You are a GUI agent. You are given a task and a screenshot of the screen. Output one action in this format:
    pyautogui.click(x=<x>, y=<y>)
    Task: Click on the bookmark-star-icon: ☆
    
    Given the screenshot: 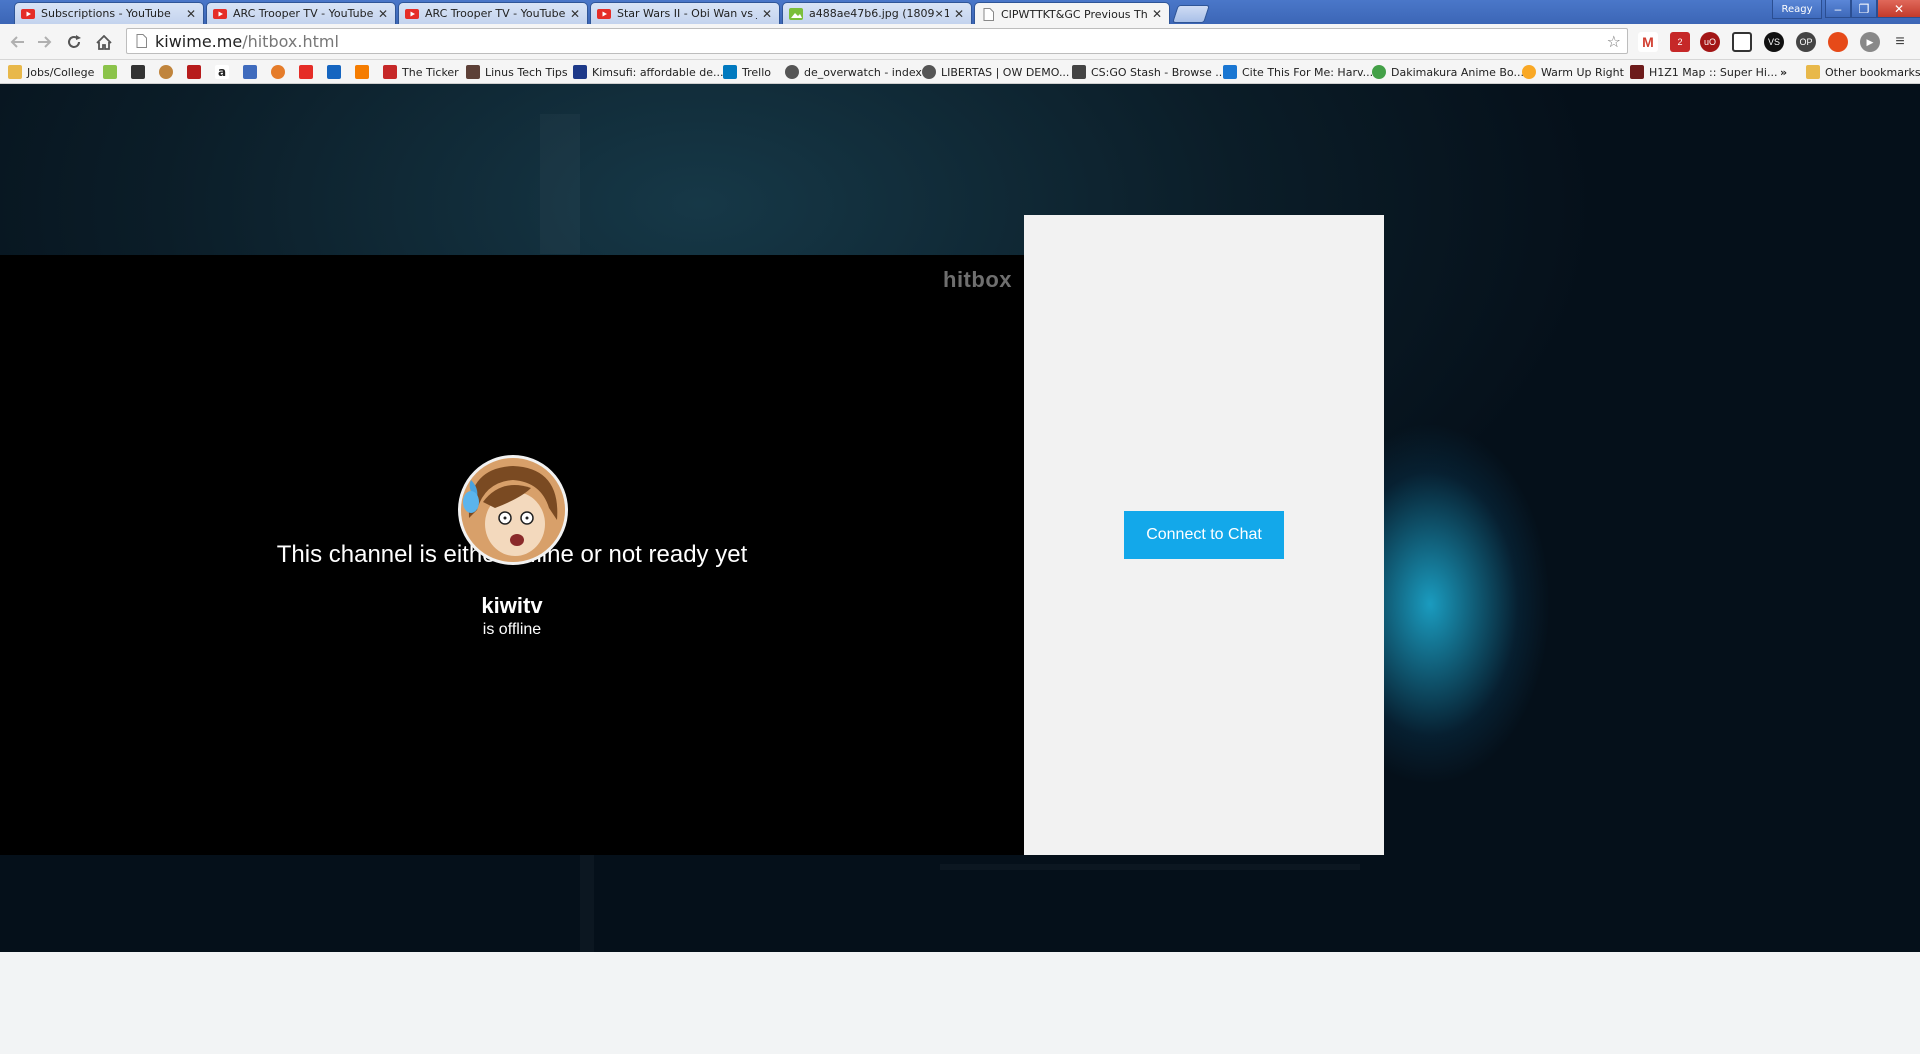 What is the action you would take?
    pyautogui.click(x=1614, y=42)
    